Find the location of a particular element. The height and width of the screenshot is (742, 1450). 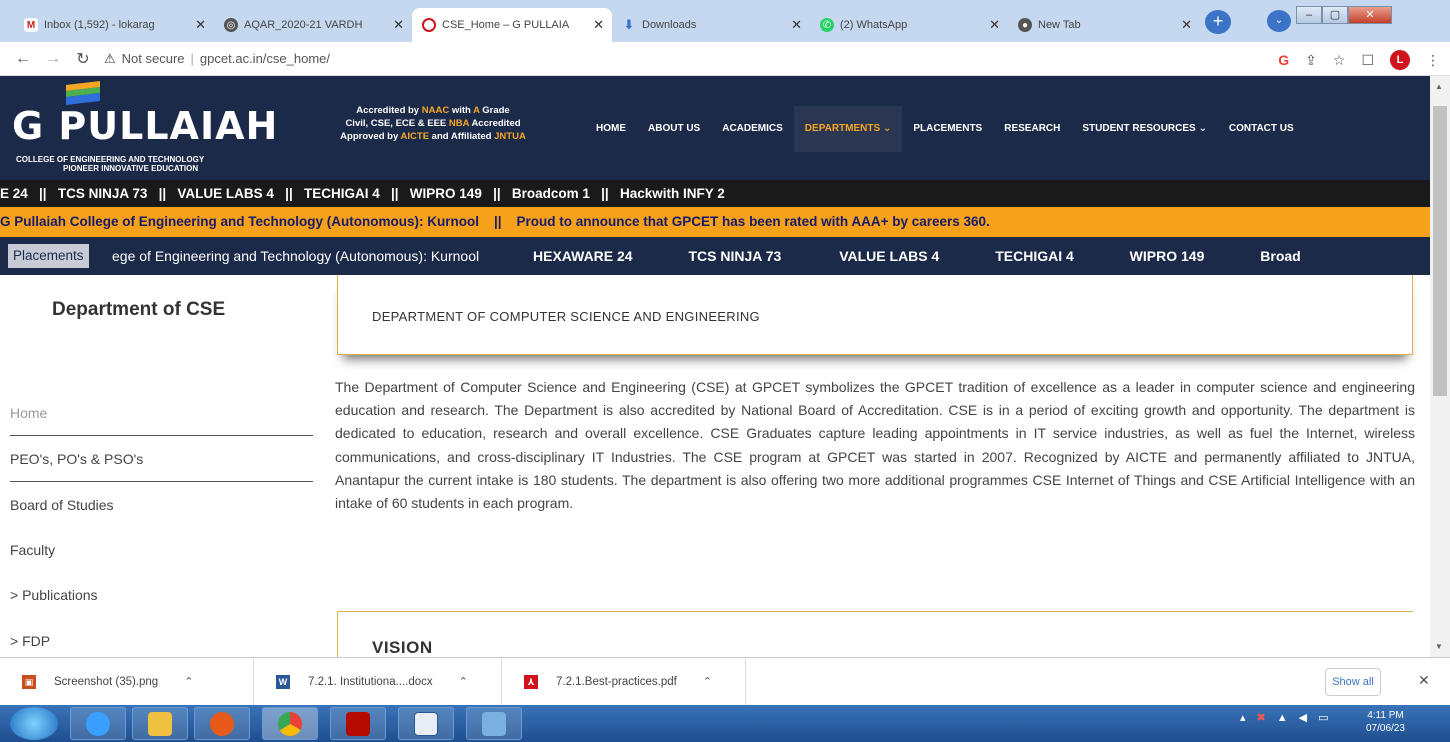

placements-label: Placements is located at coordinates (48, 256).